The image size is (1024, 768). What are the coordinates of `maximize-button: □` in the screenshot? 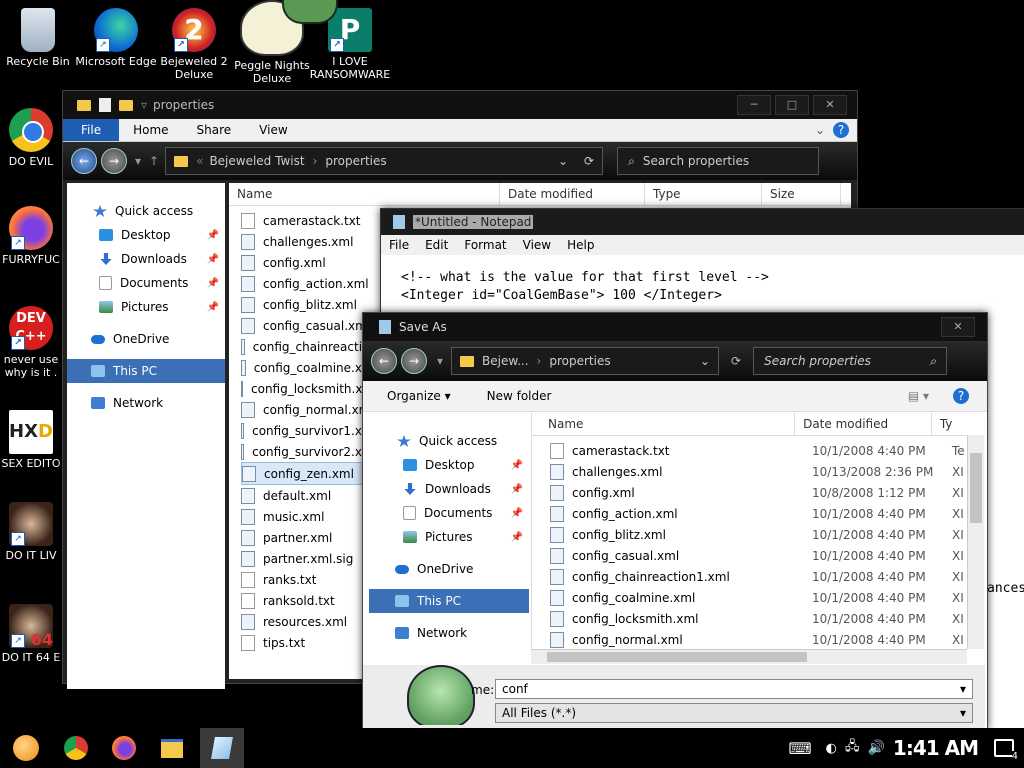 It's located at (792, 105).